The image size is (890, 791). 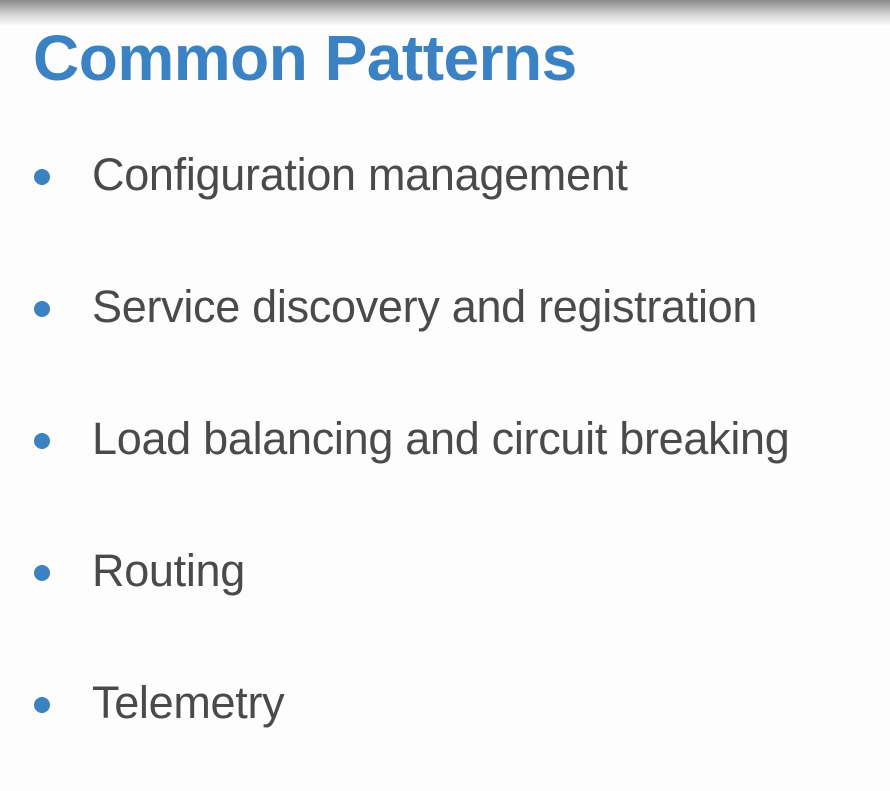 What do you see at coordinates (441, 438) in the screenshot?
I see `list-item-text: Load balancing and circuit breaking` at bounding box center [441, 438].